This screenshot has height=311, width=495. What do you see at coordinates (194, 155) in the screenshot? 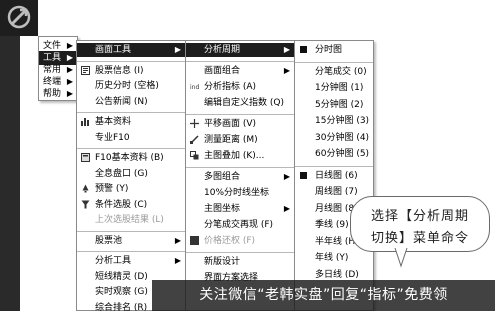
I see `overlay-icon` at bounding box center [194, 155].